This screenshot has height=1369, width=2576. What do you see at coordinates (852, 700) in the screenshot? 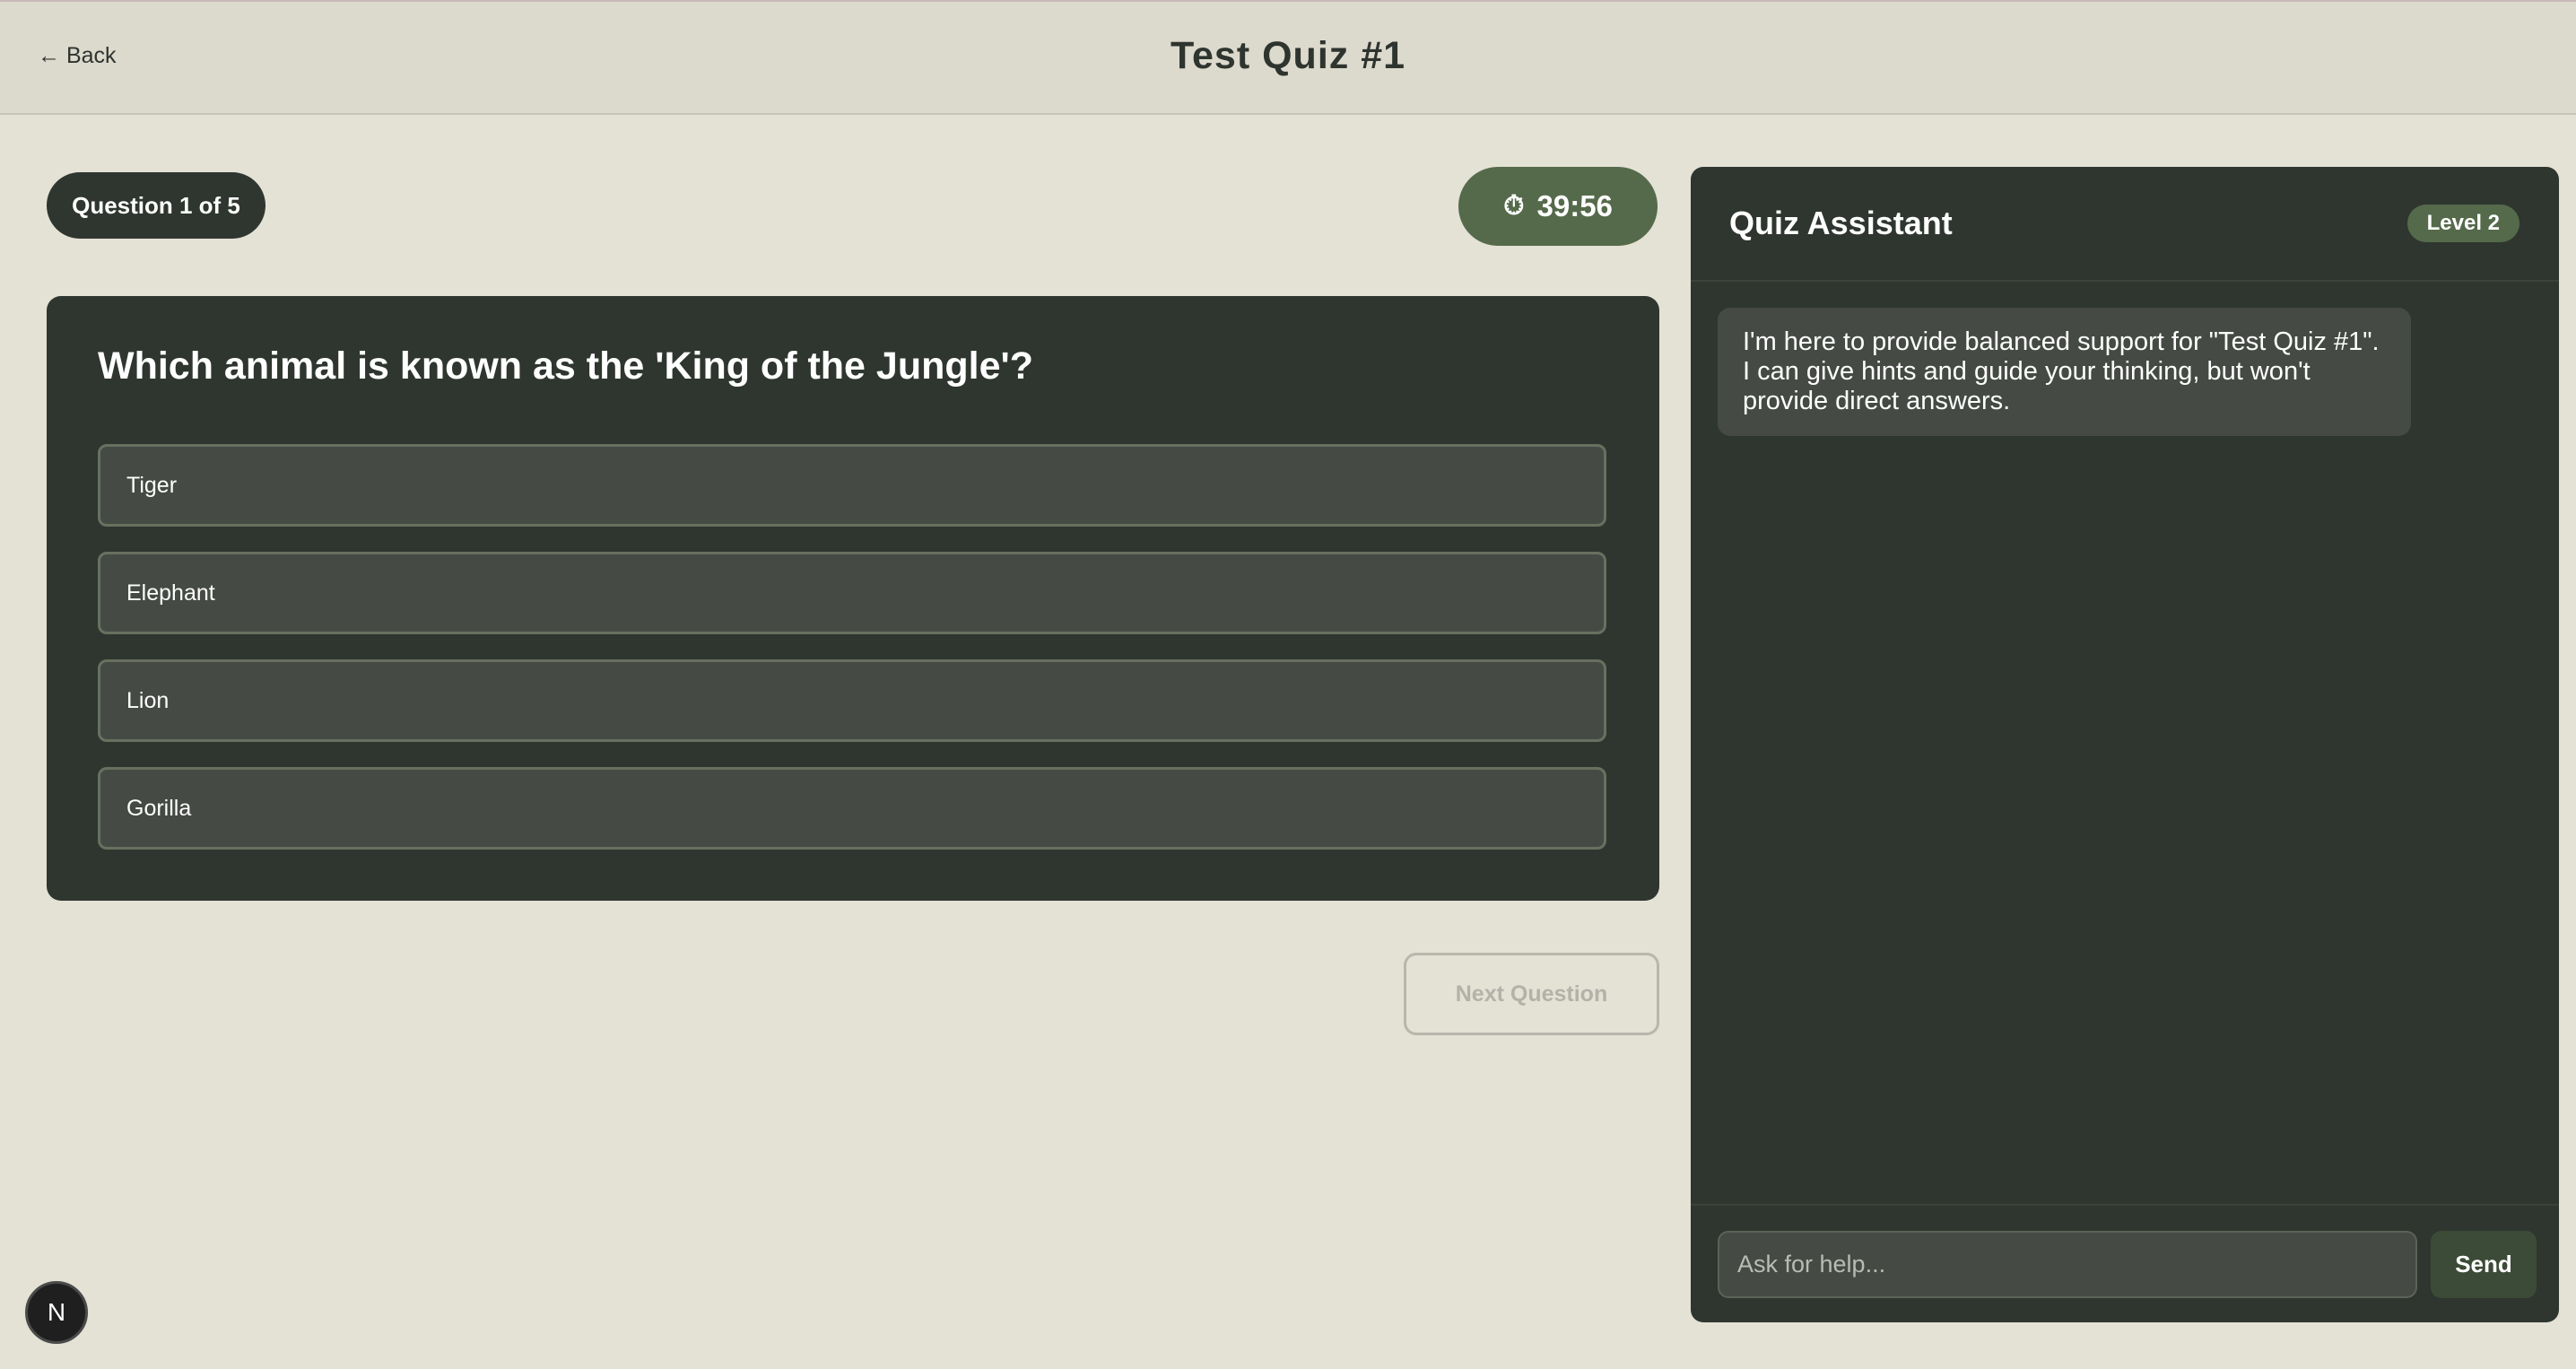
I see `answer-option-3: Lion` at bounding box center [852, 700].